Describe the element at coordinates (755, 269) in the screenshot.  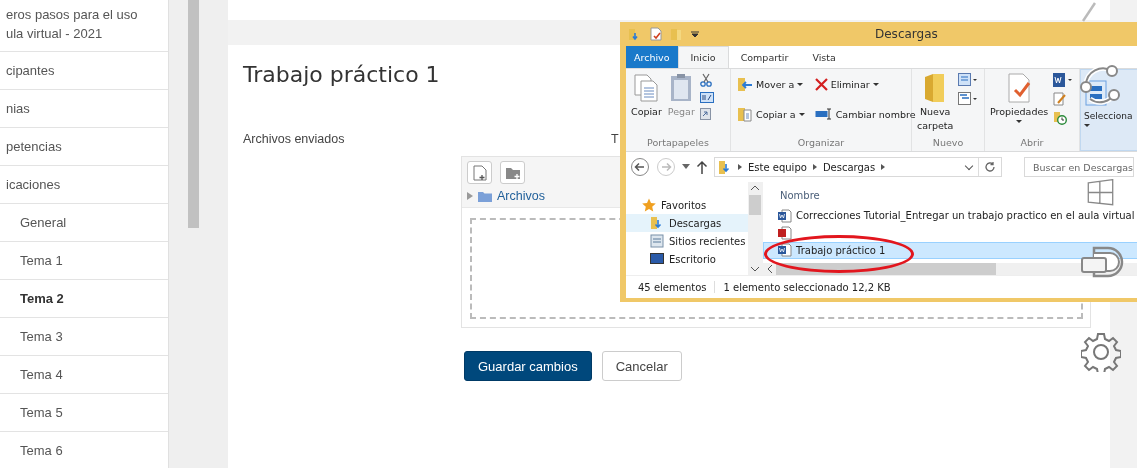
I see `scroll-down-icon` at that location.